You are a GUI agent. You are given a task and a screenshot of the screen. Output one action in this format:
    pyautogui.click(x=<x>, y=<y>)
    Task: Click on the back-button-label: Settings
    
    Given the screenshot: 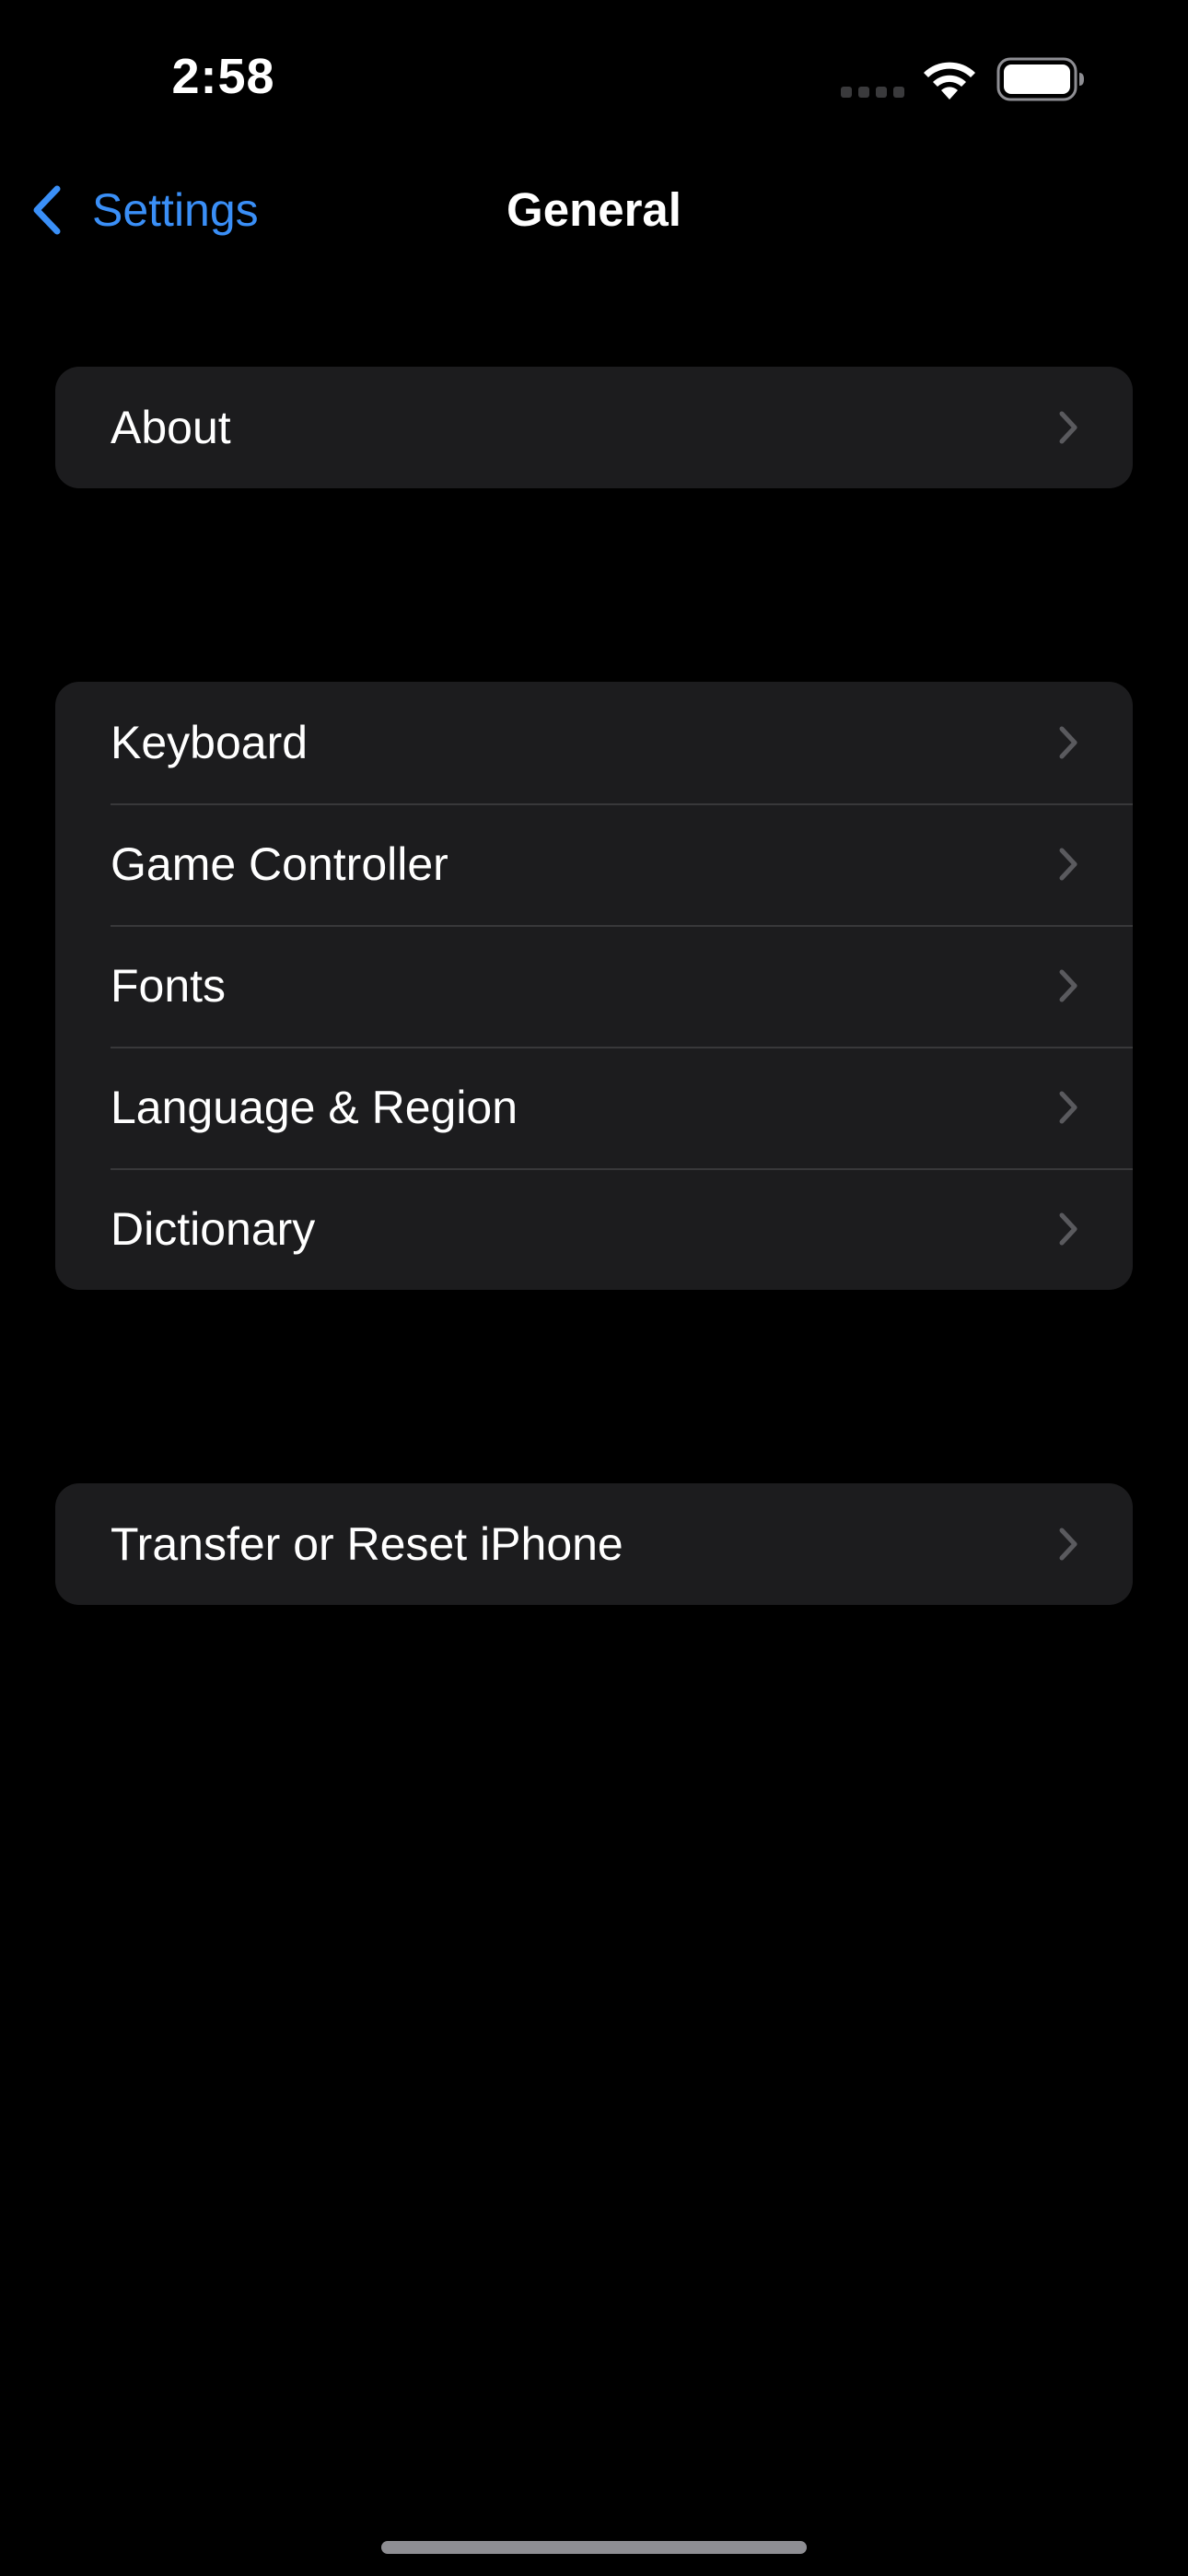 What is the action you would take?
    pyautogui.click(x=175, y=210)
    